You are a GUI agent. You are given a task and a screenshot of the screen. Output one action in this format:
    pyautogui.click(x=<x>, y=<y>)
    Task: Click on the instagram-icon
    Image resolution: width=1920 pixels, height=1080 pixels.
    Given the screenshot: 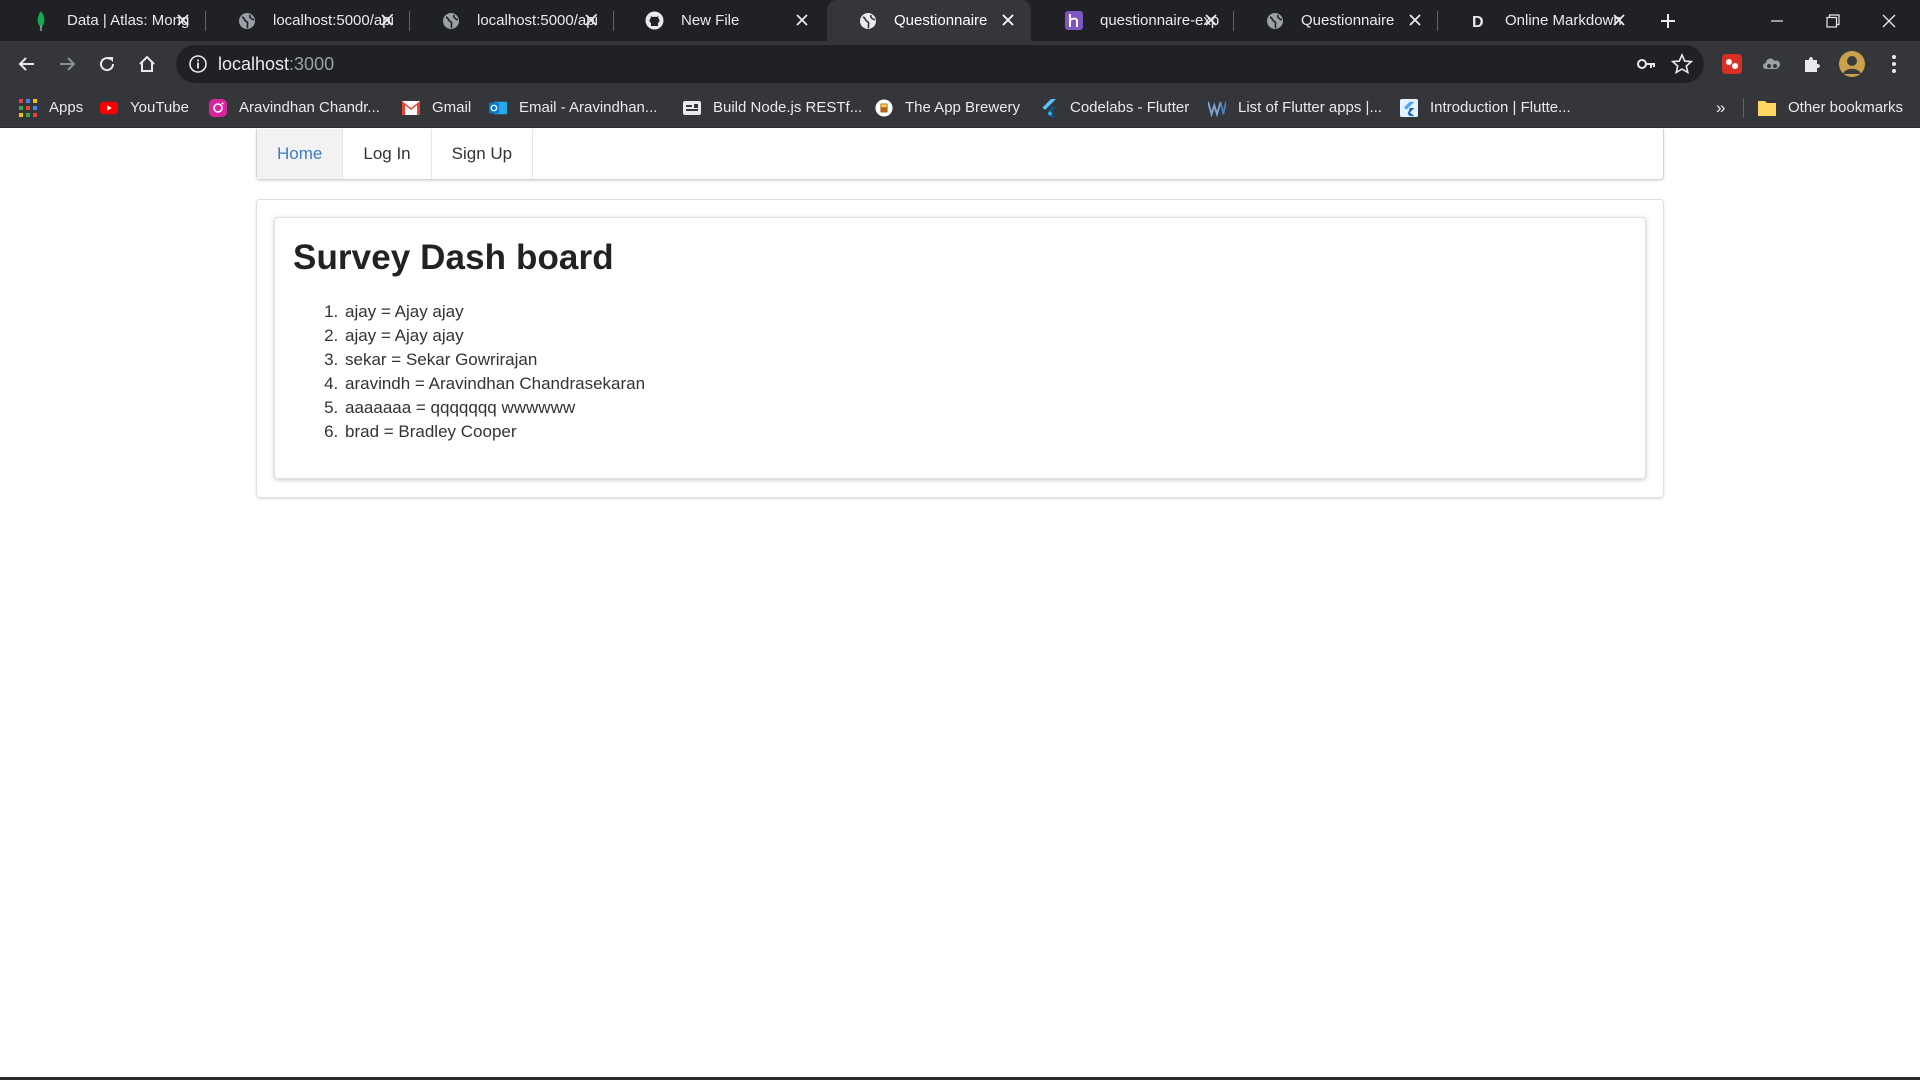 What is the action you would take?
    pyautogui.click(x=218, y=107)
    